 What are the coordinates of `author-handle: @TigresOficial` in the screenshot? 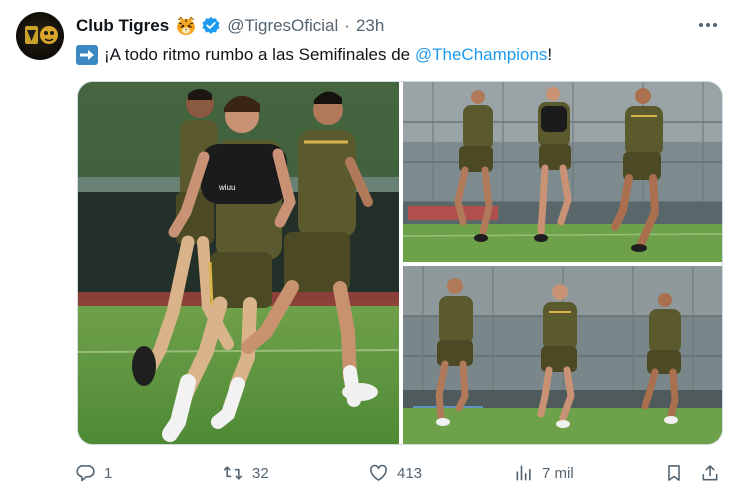 It's located at (282, 26).